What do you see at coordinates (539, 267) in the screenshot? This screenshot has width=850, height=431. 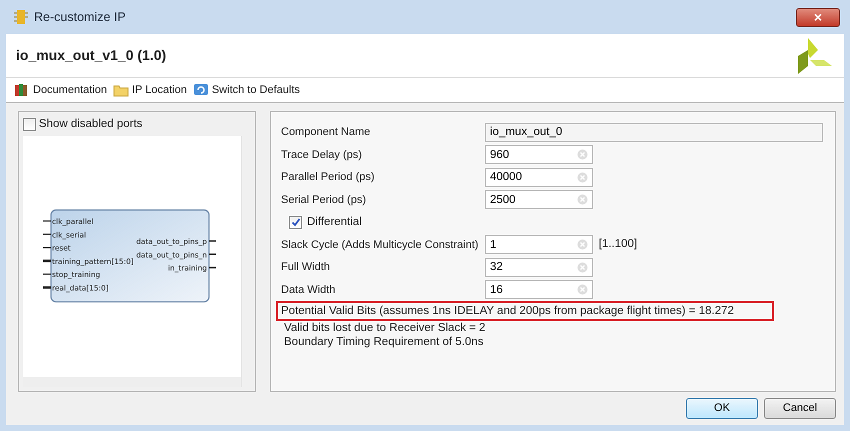 I see `input-field: 32` at bounding box center [539, 267].